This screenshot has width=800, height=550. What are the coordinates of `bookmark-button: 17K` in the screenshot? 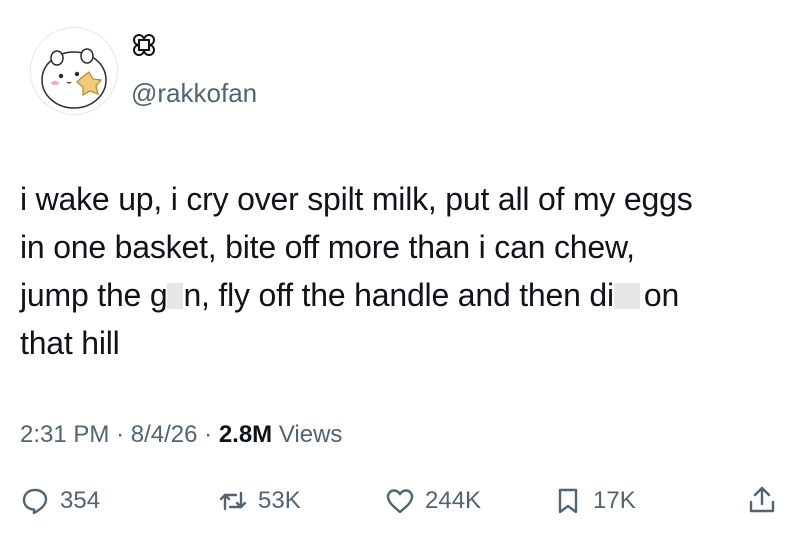 It's located at (594, 501).